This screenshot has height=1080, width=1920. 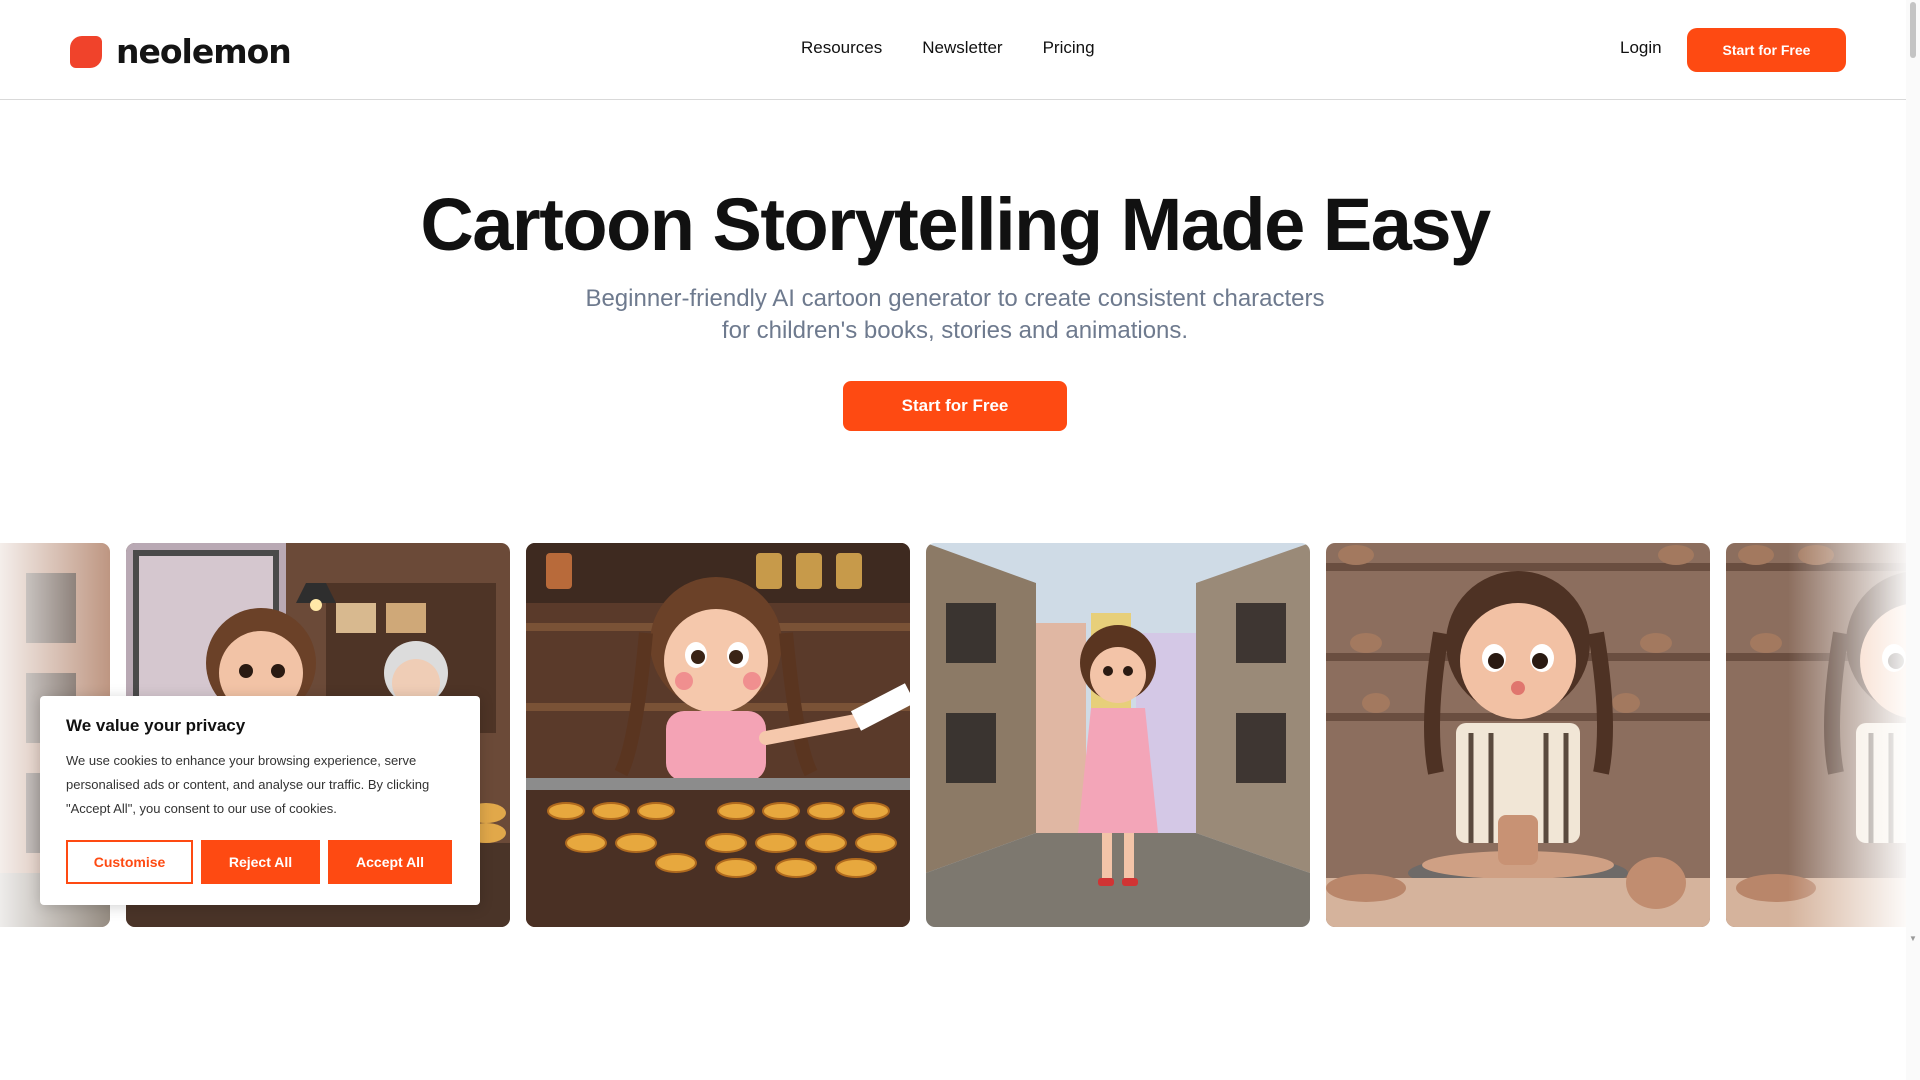 I want to click on brand-logo: neolemon, so click(x=181, y=51).